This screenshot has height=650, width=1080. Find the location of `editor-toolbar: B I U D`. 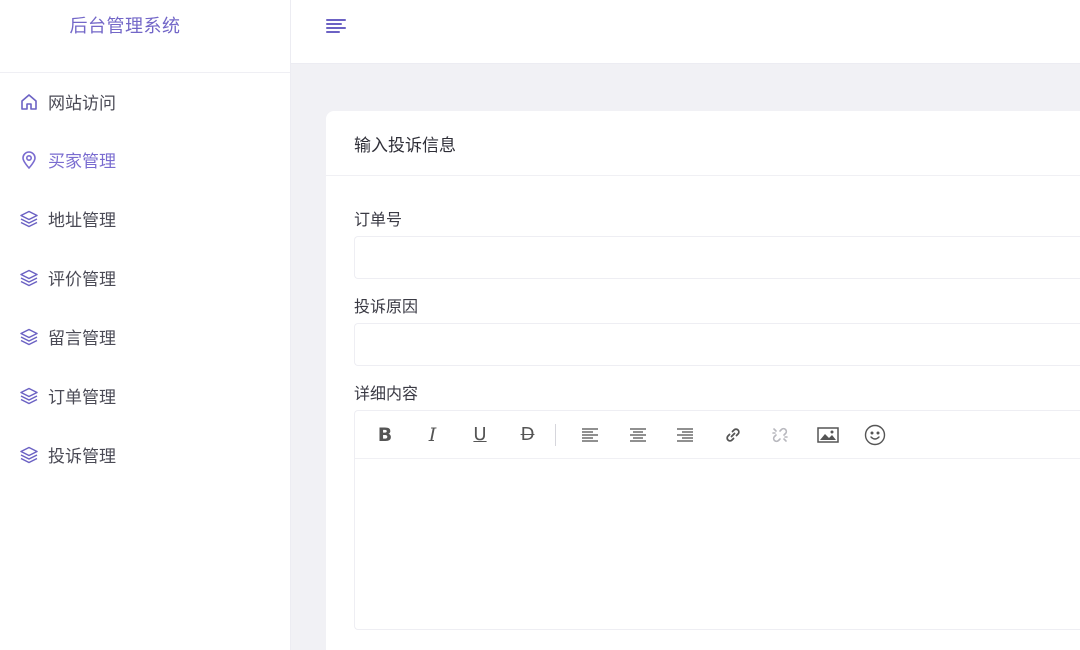

editor-toolbar: B I U D is located at coordinates (717, 435).